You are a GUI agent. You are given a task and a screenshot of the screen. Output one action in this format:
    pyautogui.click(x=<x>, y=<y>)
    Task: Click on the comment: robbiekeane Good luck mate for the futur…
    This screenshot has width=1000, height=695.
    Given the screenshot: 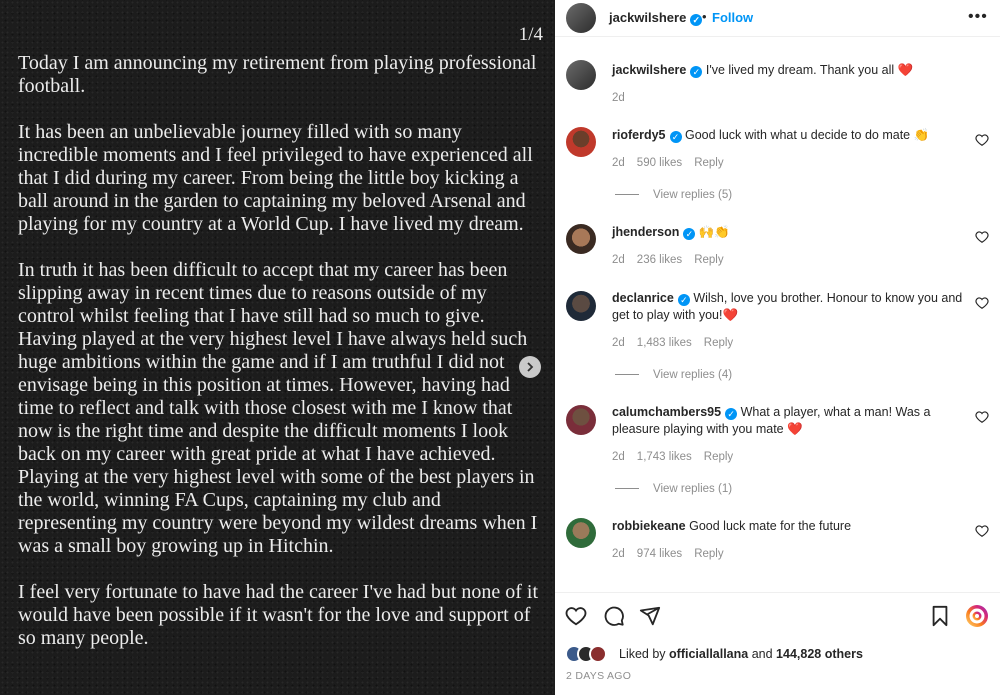 What is the action you would take?
    pyautogui.click(x=777, y=543)
    